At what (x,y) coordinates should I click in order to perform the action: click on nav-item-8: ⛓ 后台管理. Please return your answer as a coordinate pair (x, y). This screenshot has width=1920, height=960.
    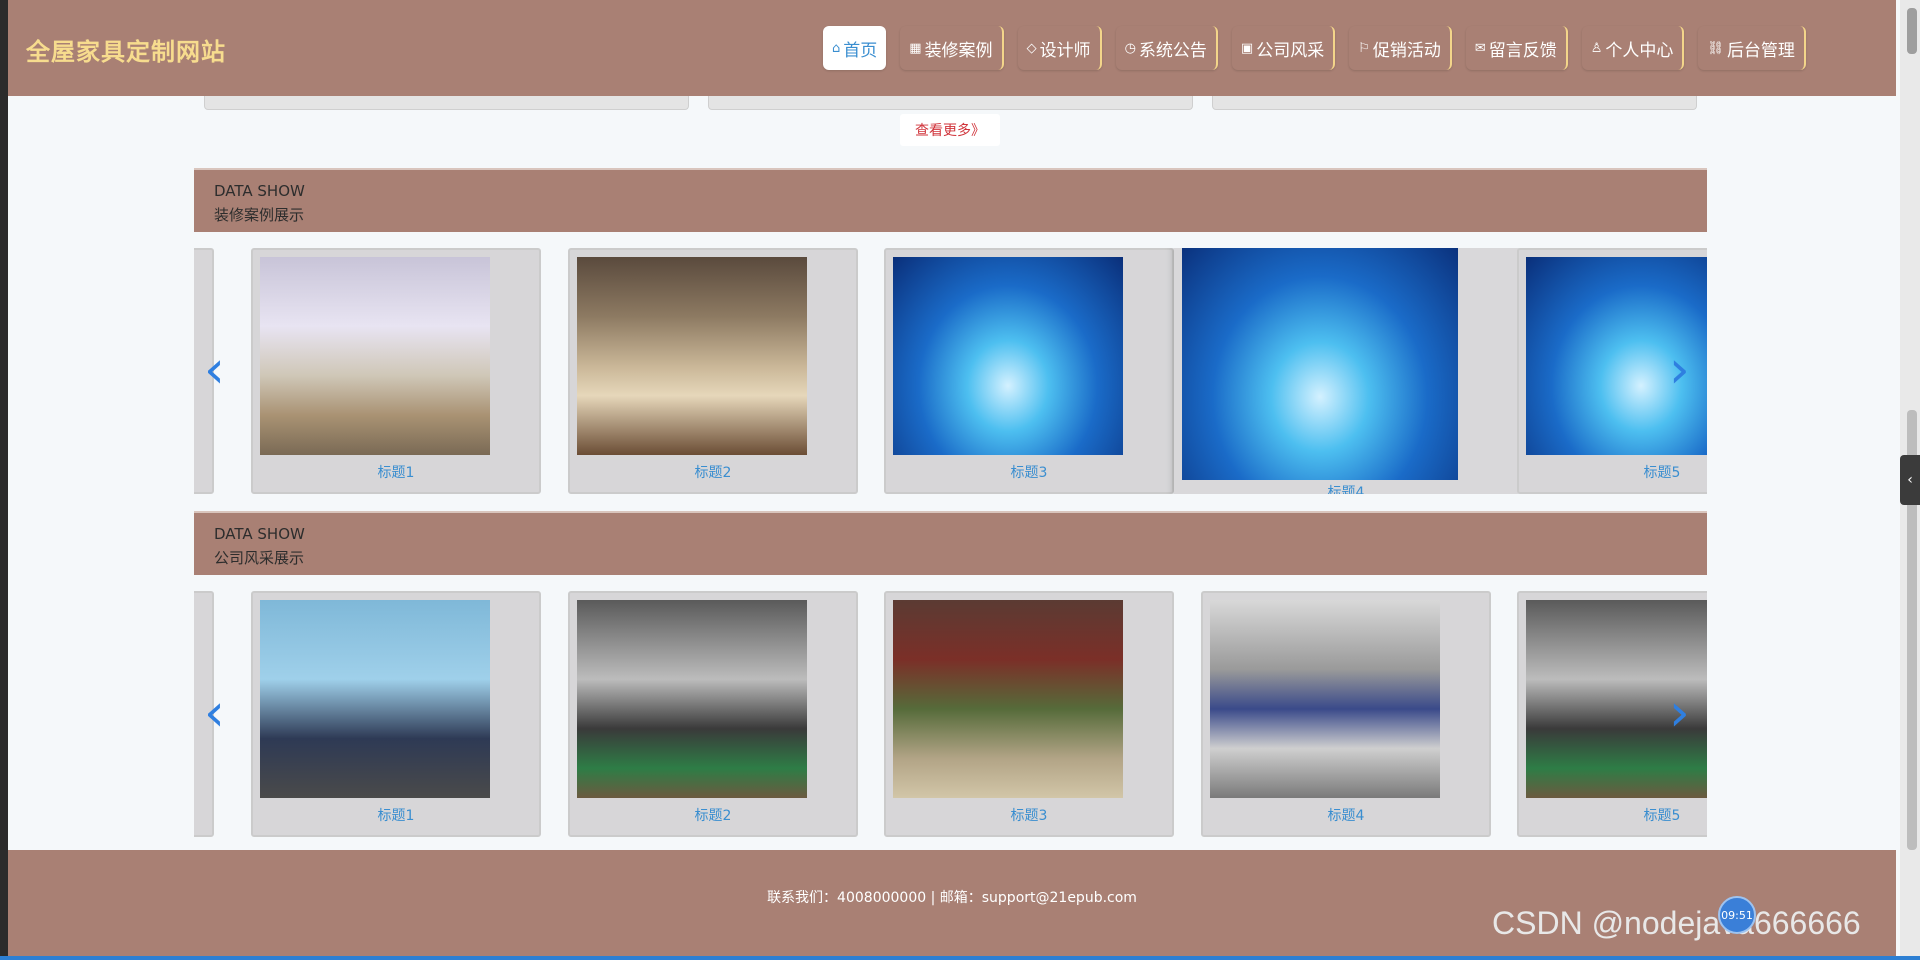
    Looking at the image, I should click on (1752, 48).